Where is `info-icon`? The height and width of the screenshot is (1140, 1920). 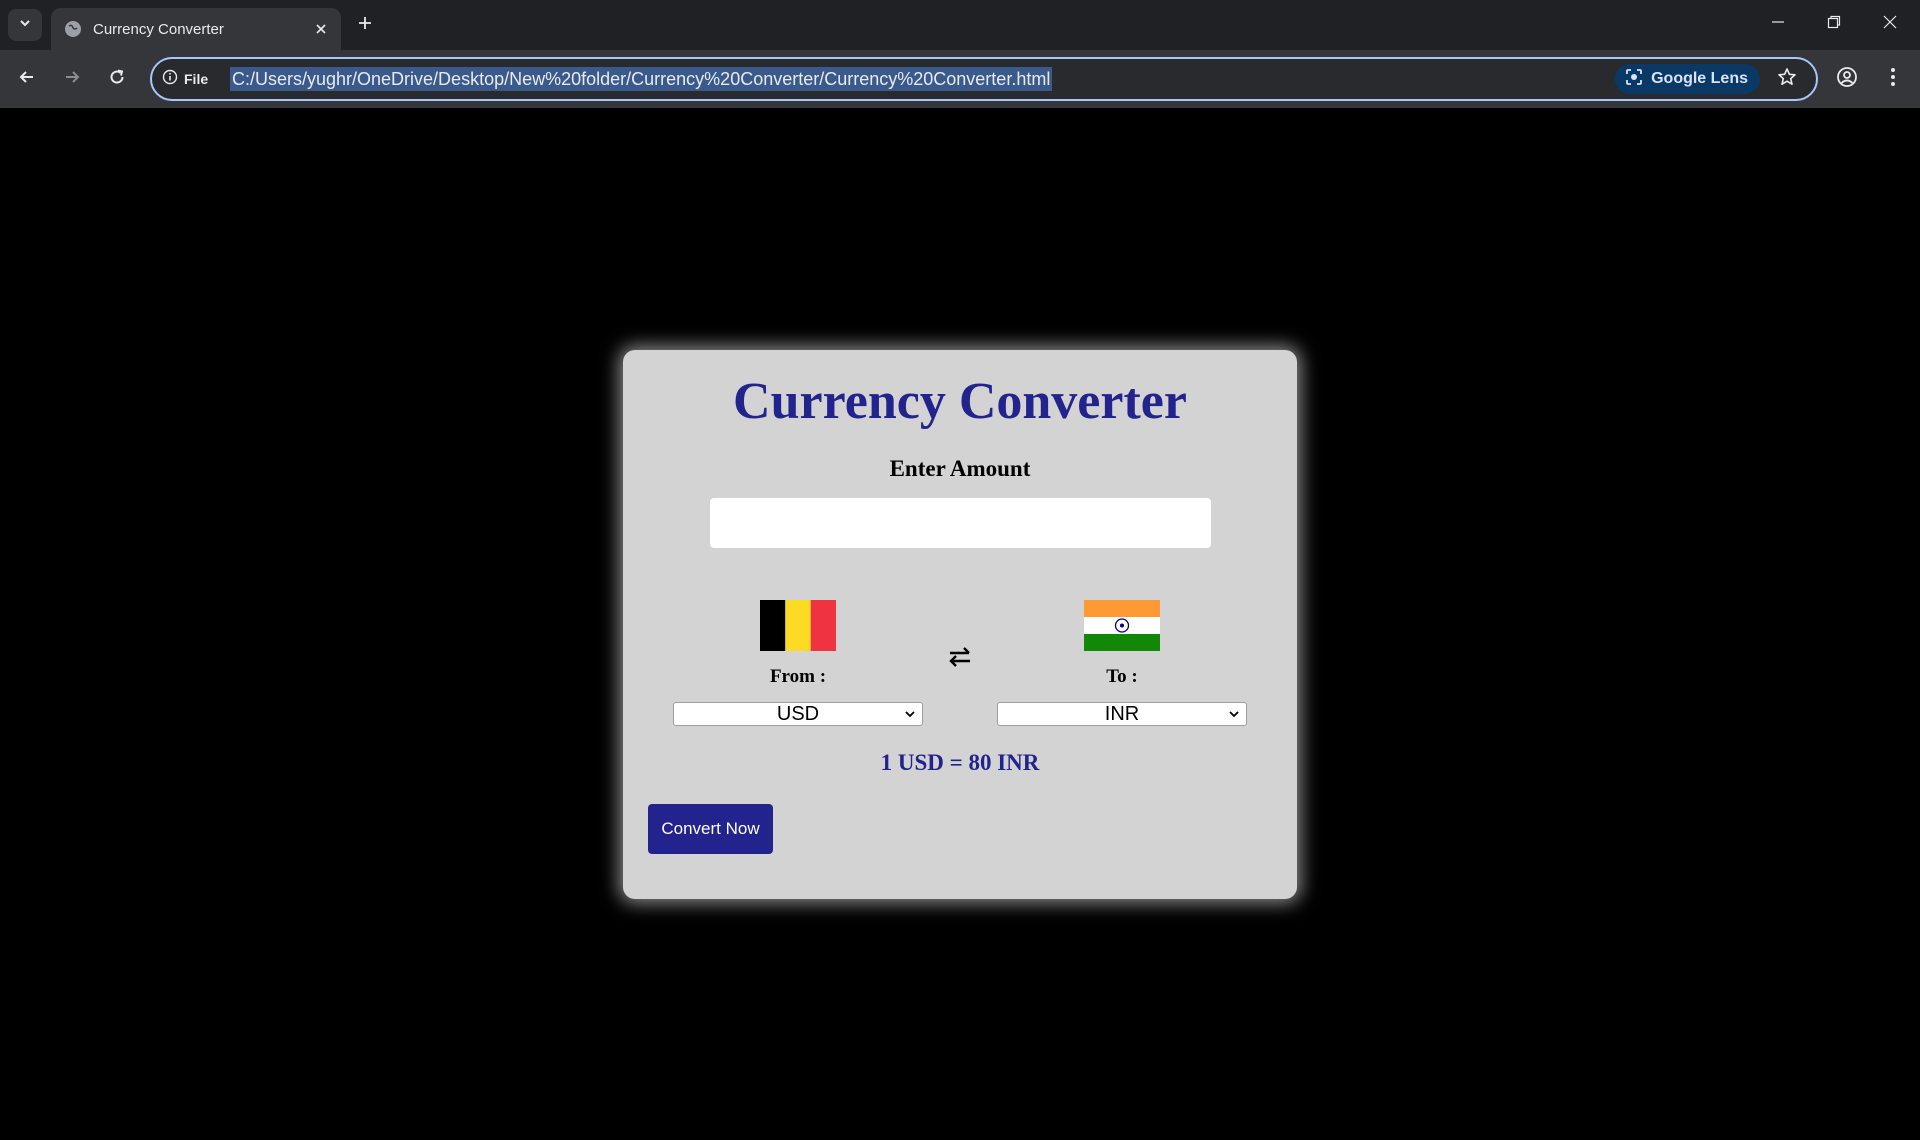 info-icon is located at coordinates (170, 79).